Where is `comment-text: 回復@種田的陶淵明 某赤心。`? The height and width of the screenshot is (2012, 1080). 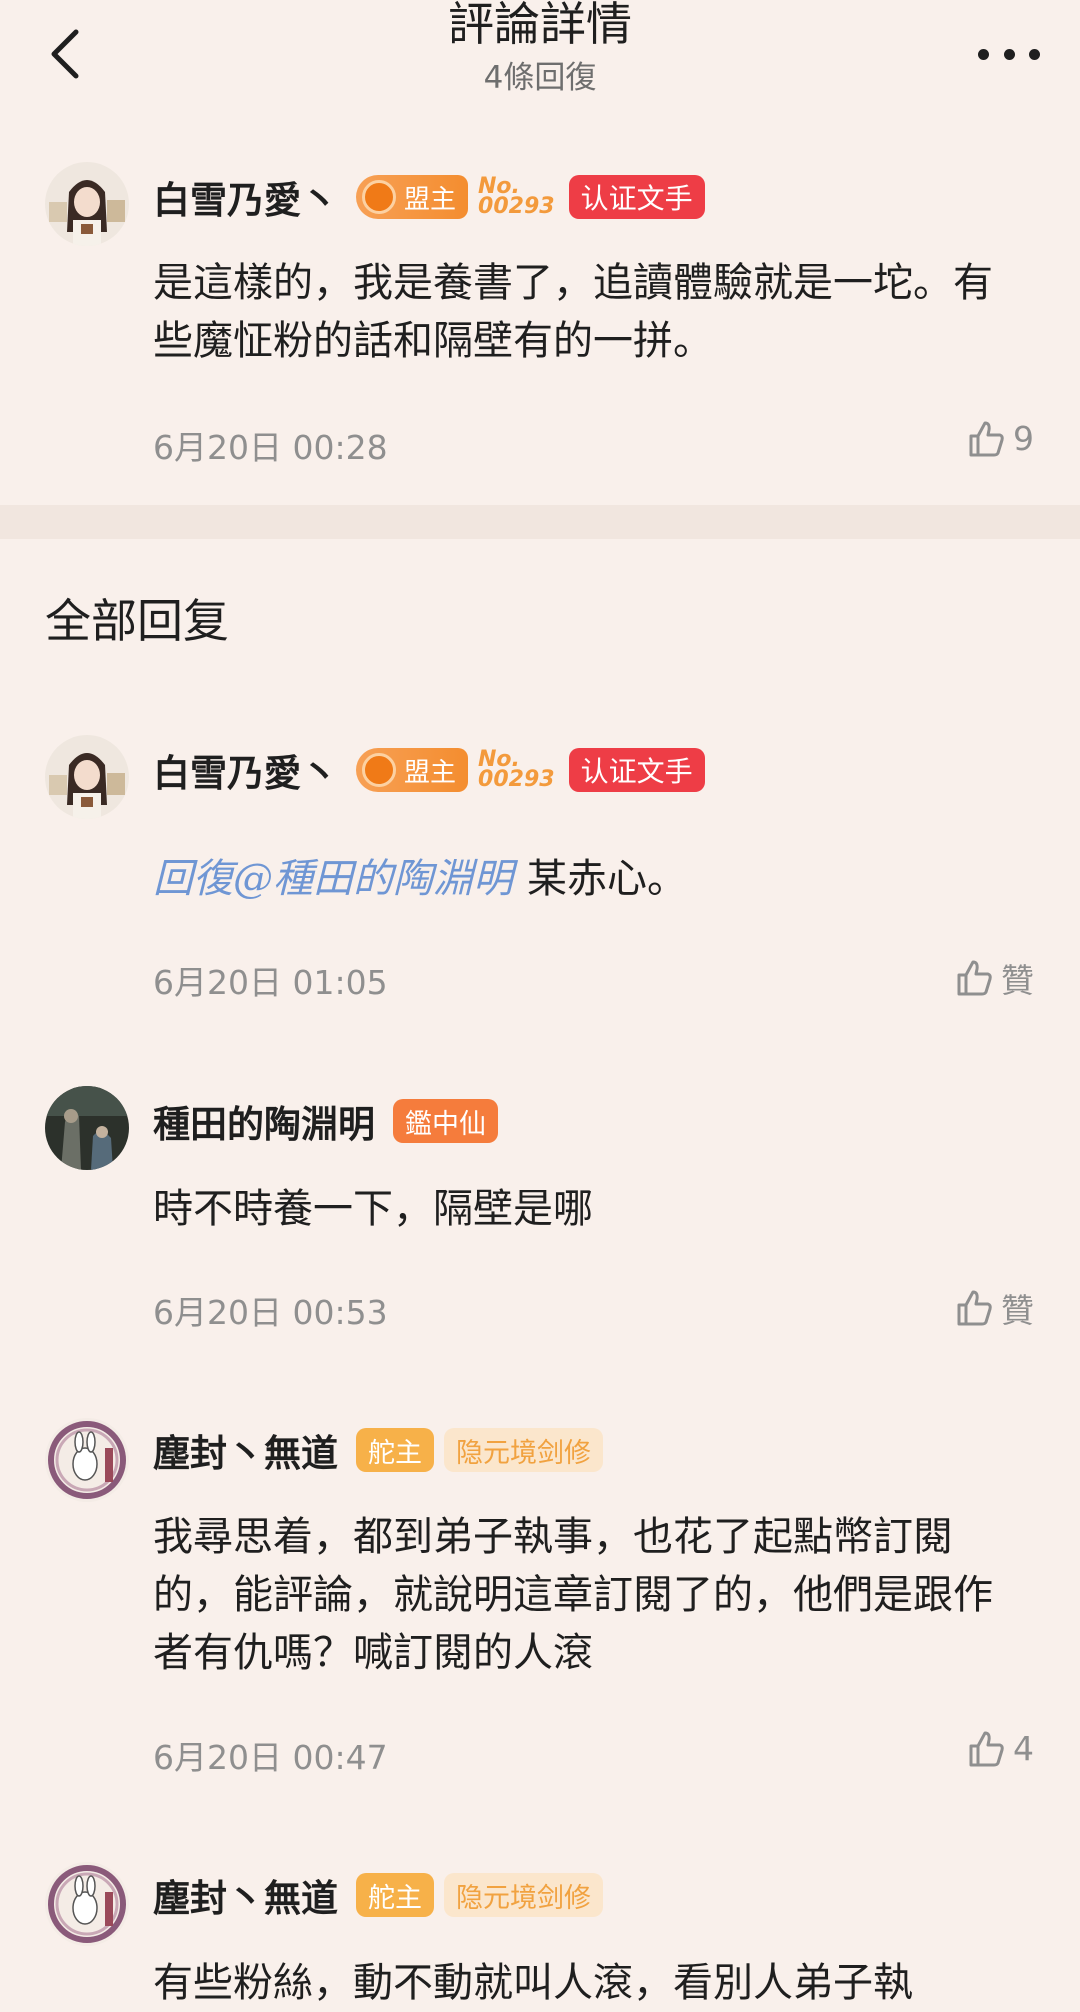
comment-text: 回復@種田的陶淵明 某赤心。 is located at coordinates (420, 879).